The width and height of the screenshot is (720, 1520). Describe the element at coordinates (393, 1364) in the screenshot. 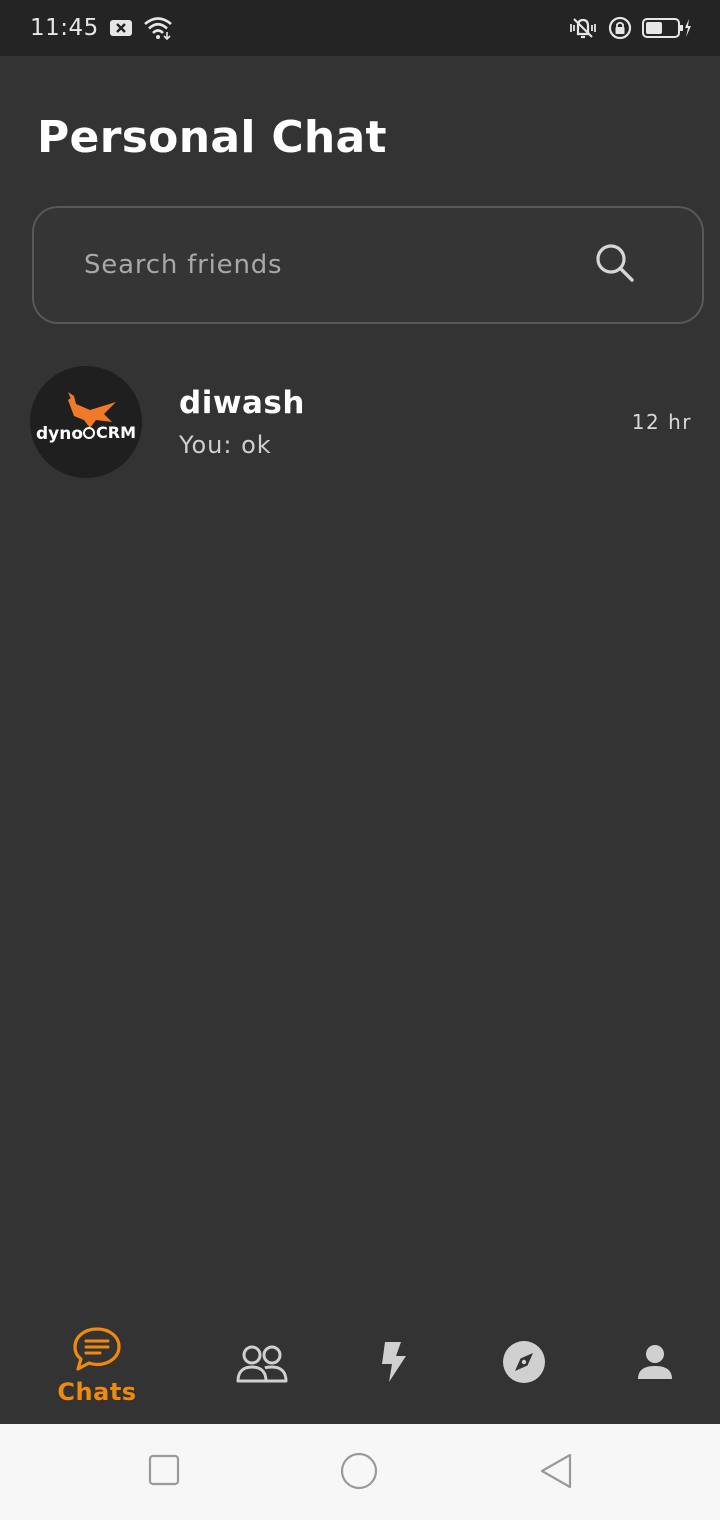

I see `lightning-icon` at that location.